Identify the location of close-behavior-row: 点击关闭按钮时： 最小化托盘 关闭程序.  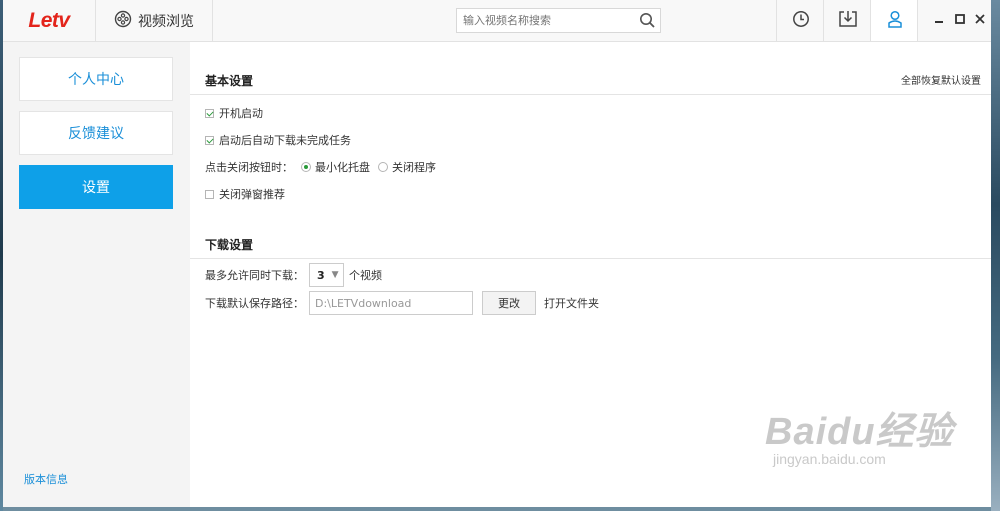
(320, 167).